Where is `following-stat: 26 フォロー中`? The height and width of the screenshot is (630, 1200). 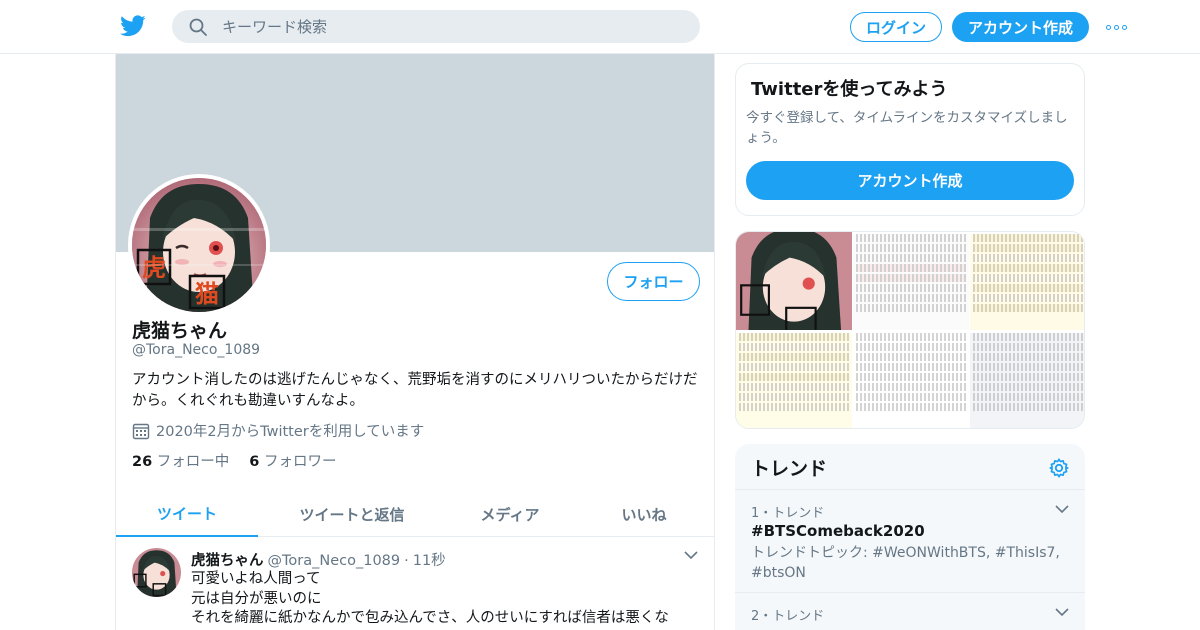 following-stat: 26 フォロー中 is located at coordinates (180, 460).